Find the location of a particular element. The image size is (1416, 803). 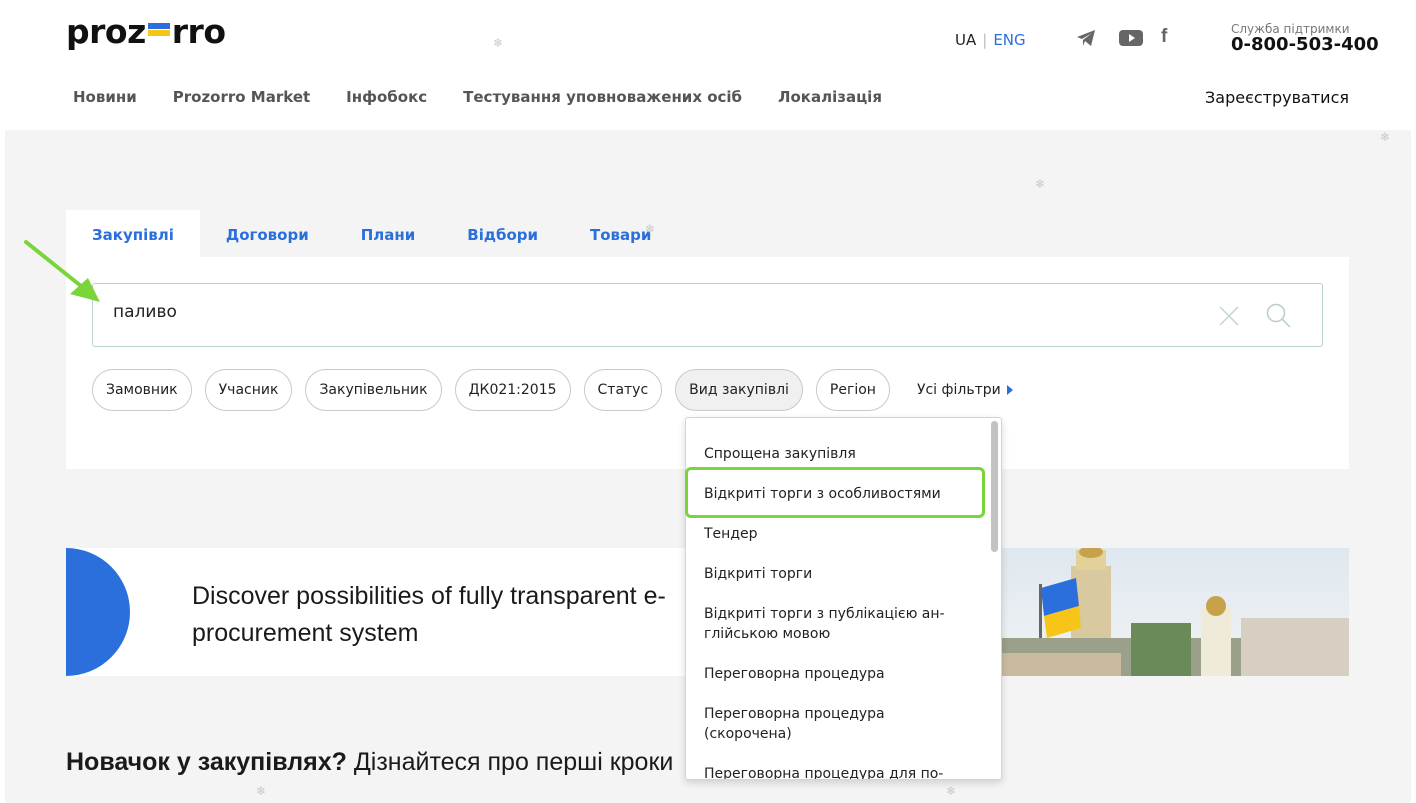

filter-region: Регіон is located at coordinates (852, 390).